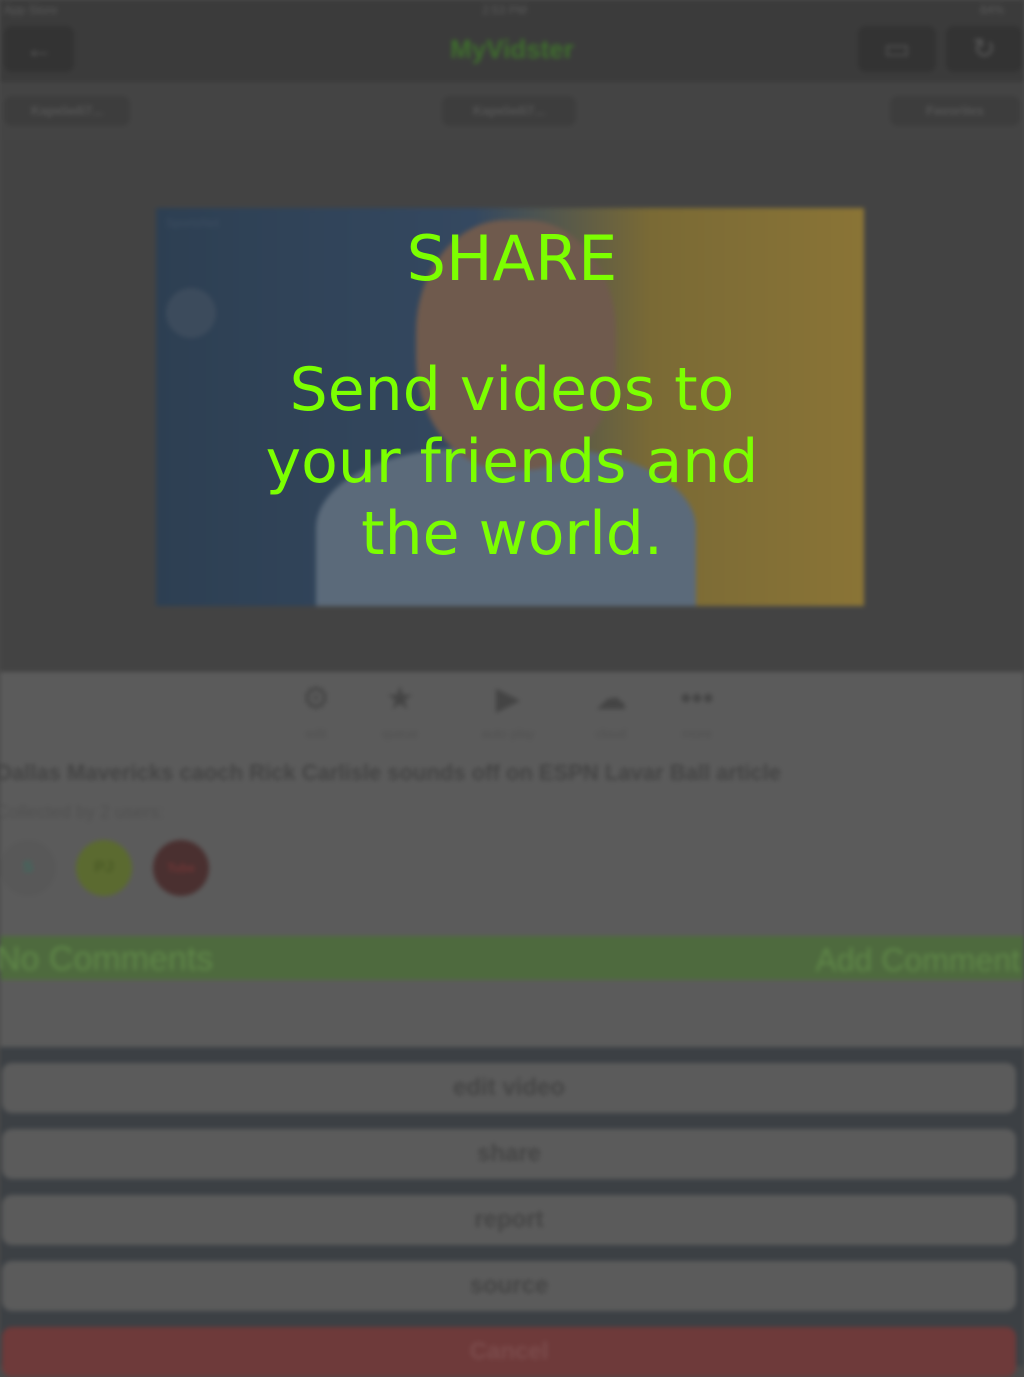 This screenshot has height=1377, width=1024. I want to click on action-cloud: ☁ cloud, so click(611, 709).